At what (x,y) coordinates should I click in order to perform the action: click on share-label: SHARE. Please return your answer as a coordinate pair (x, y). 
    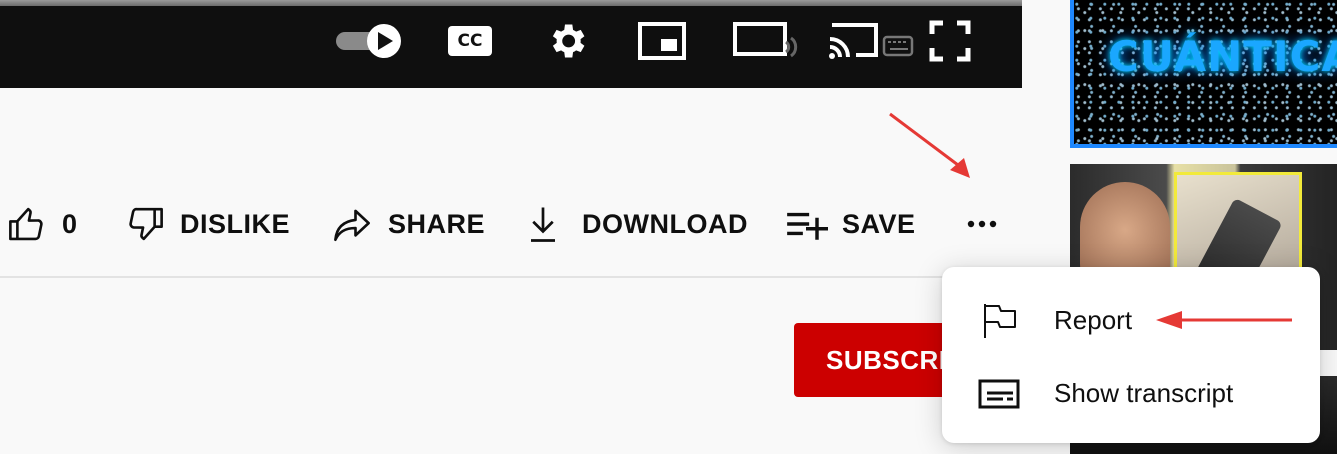
    Looking at the image, I should click on (437, 223).